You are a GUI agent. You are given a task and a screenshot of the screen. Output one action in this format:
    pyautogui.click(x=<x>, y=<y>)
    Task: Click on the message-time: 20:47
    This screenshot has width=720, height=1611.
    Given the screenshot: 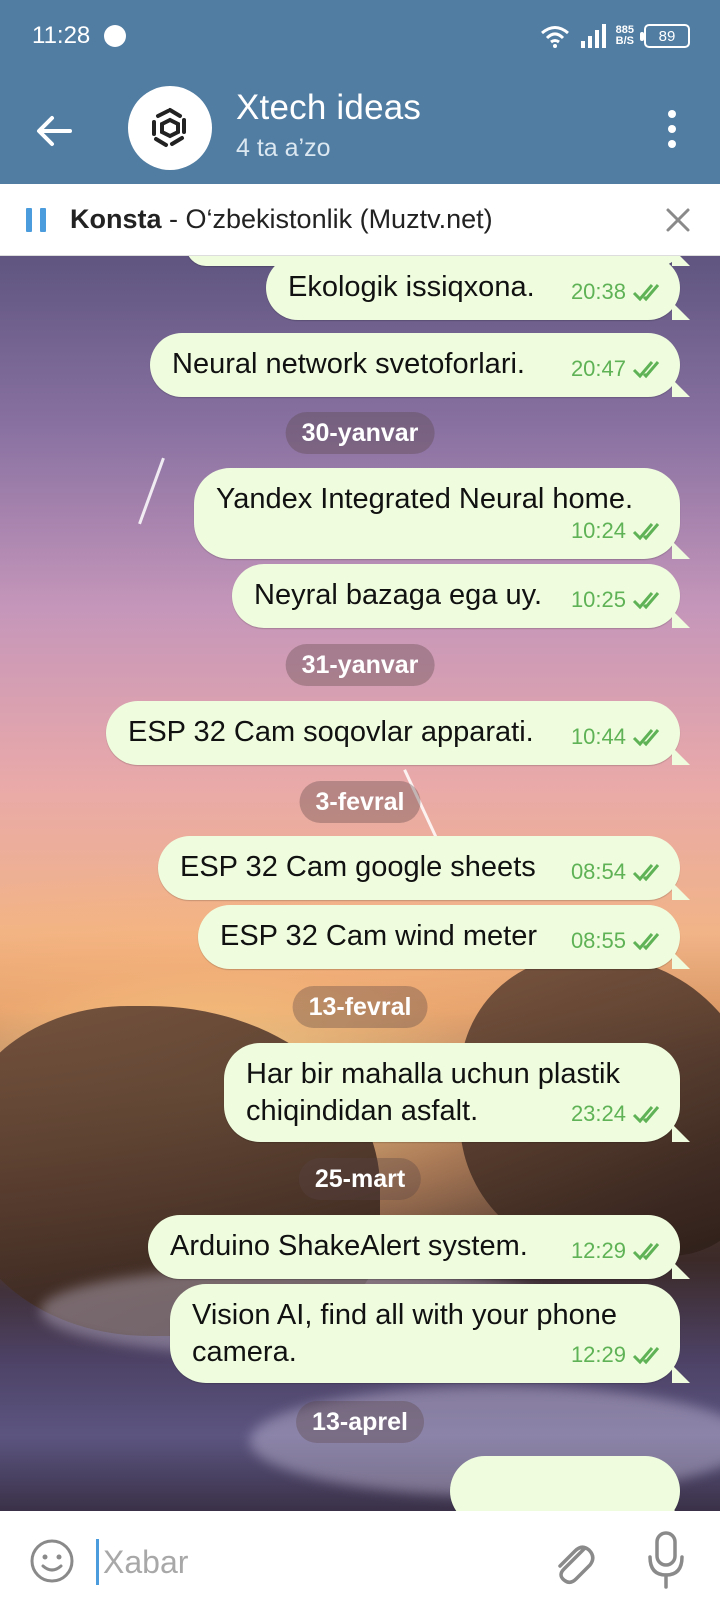 What is the action you would take?
    pyautogui.click(x=598, y=368)
    